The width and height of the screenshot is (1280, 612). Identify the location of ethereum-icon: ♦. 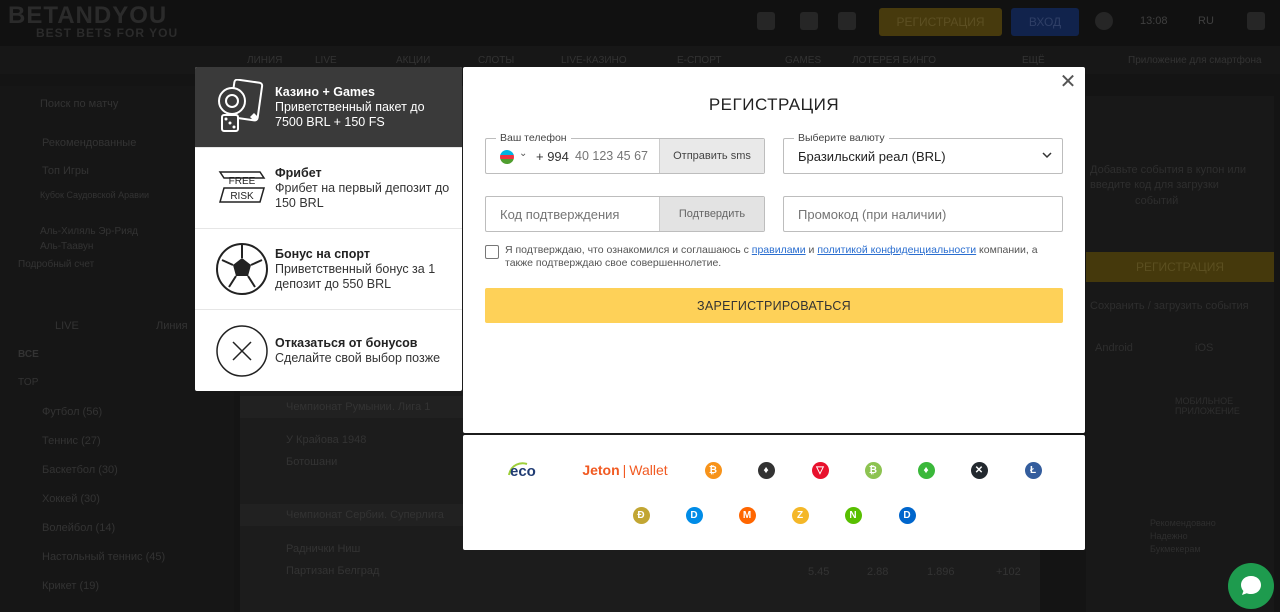
(766, 470).